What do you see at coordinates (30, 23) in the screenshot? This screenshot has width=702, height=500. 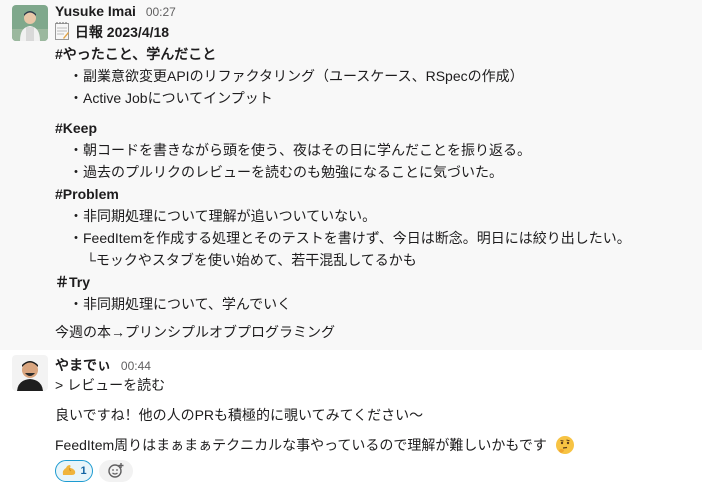 I see `avatar-yusuke-imai` at bounding box center [30, 23].